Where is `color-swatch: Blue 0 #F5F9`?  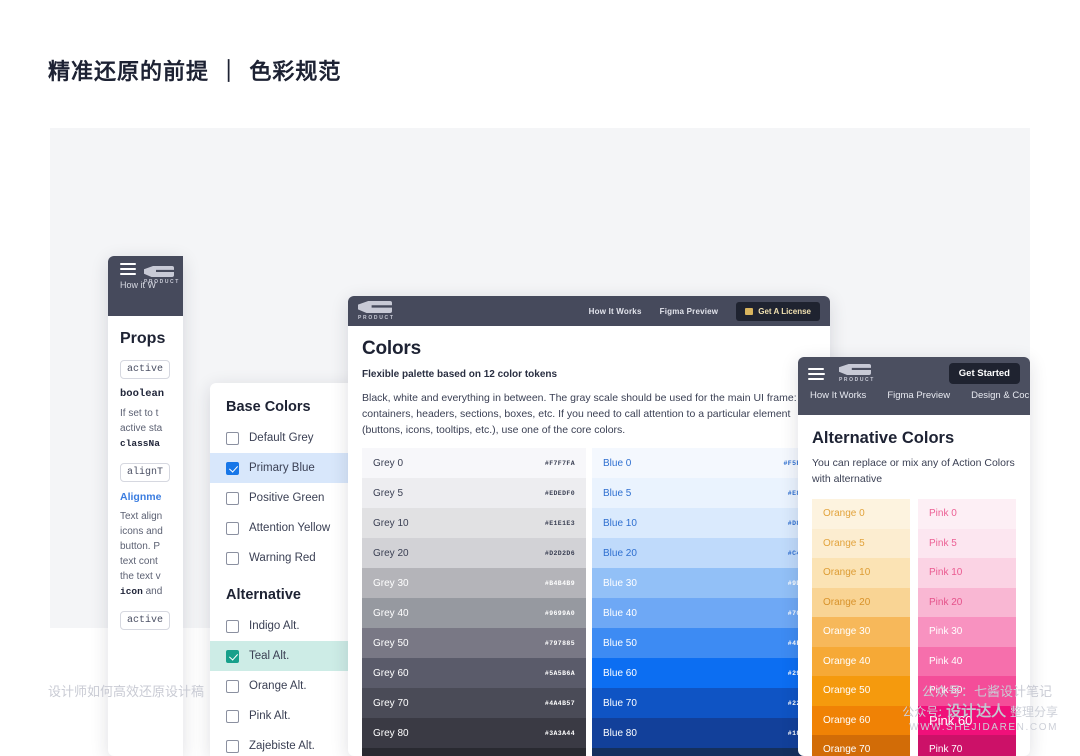
color-swatch: Blue 0 #F5F9 is located at coordinates (704, 463).